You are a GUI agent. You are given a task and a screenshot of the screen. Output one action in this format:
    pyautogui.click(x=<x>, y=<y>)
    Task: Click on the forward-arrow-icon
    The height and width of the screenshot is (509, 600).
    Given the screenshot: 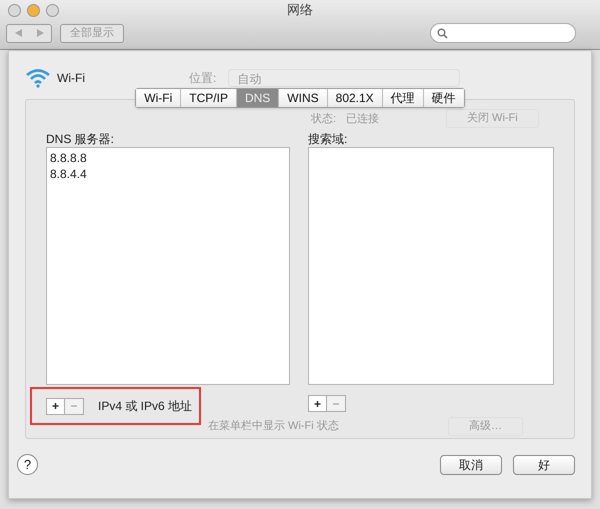 What is the action you would take?
    pyautogui.click(x=40, y=33)
    